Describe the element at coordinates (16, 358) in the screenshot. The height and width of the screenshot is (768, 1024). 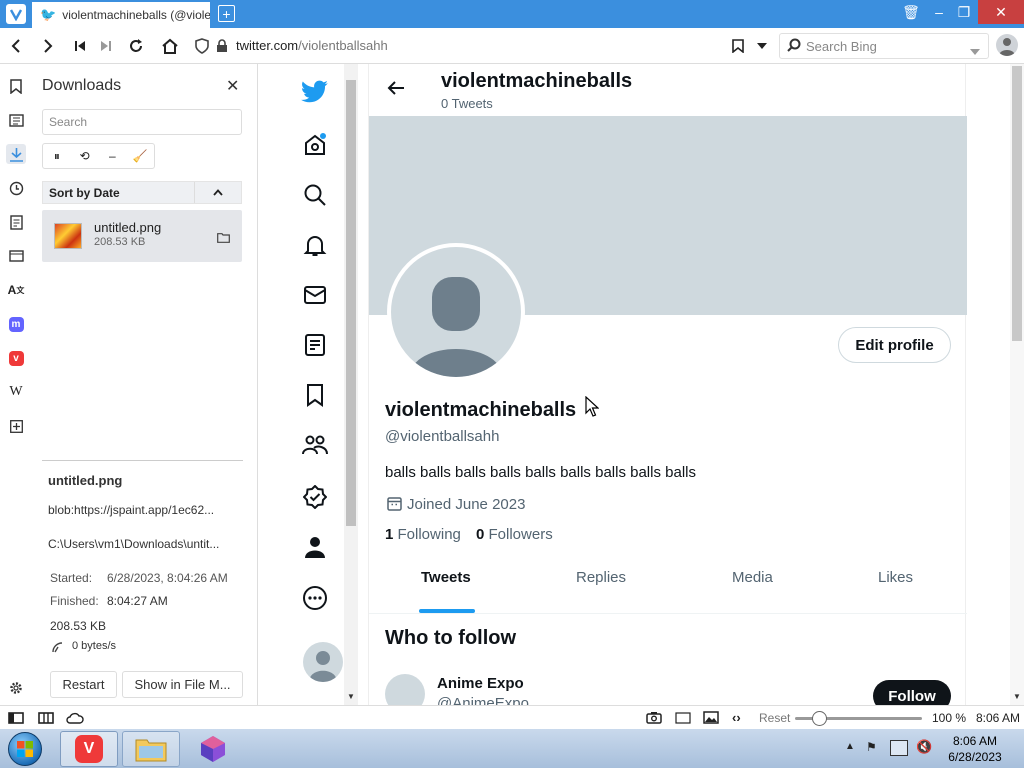
I see `vivaldi-panel-icon: v` at that location.